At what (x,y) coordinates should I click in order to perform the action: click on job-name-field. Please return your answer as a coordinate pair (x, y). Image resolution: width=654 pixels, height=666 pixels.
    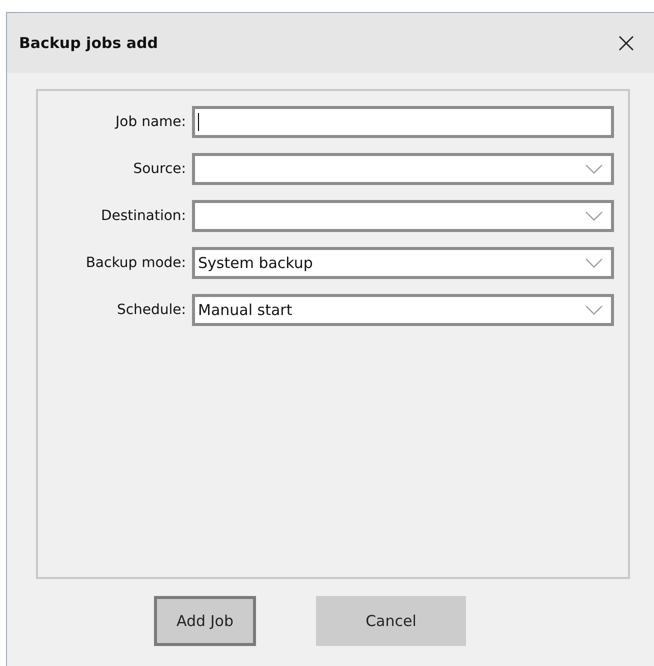
    Looking at the image, I should click on (403, 122).